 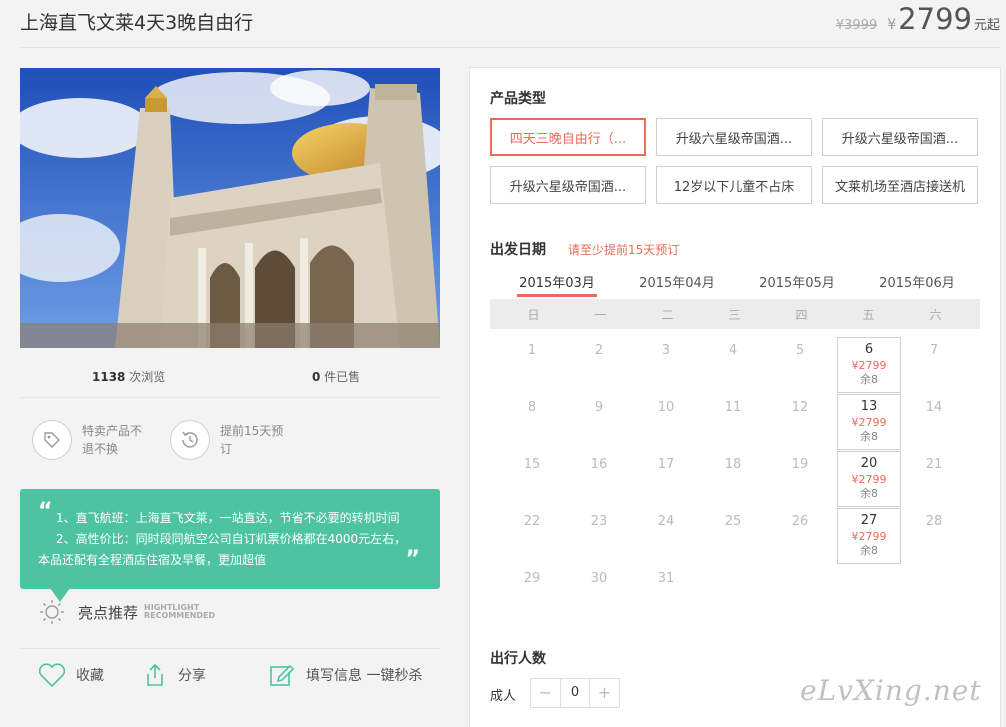 I want to click on weekday-header: 日 一 二 三 四 五 六, so click(x=735, y=314).